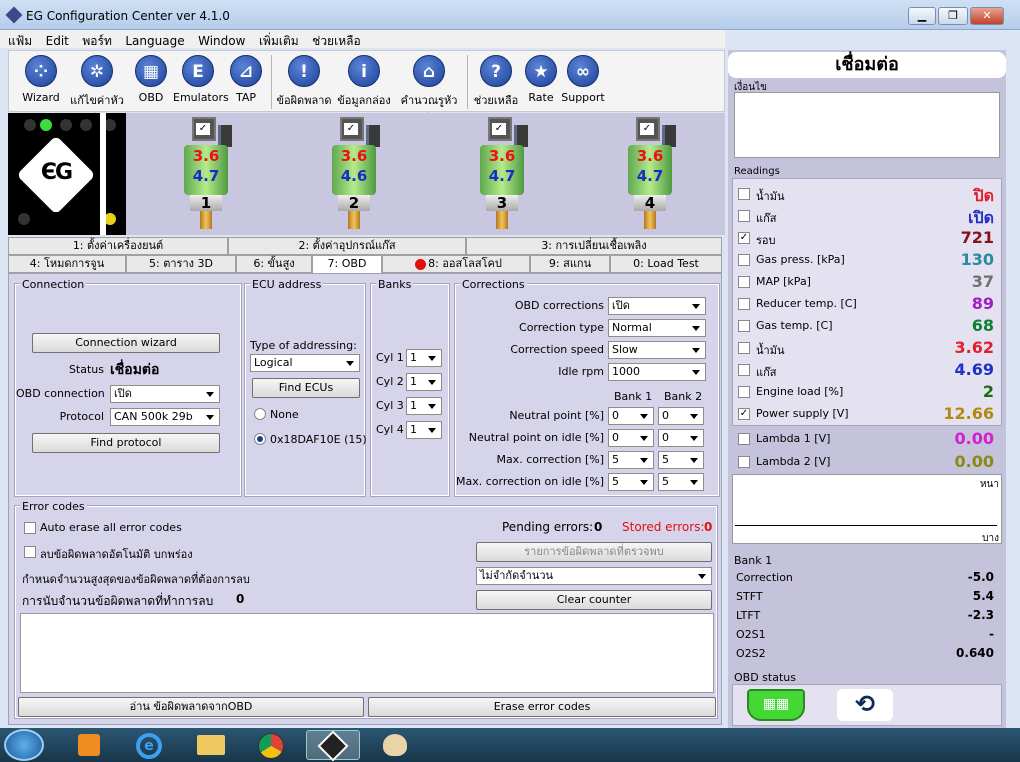 The image size is (1020, 762). Describe the element at coordinates (89, 745) in the screenshot. I see `taskbar-media-player-icon` at that location.